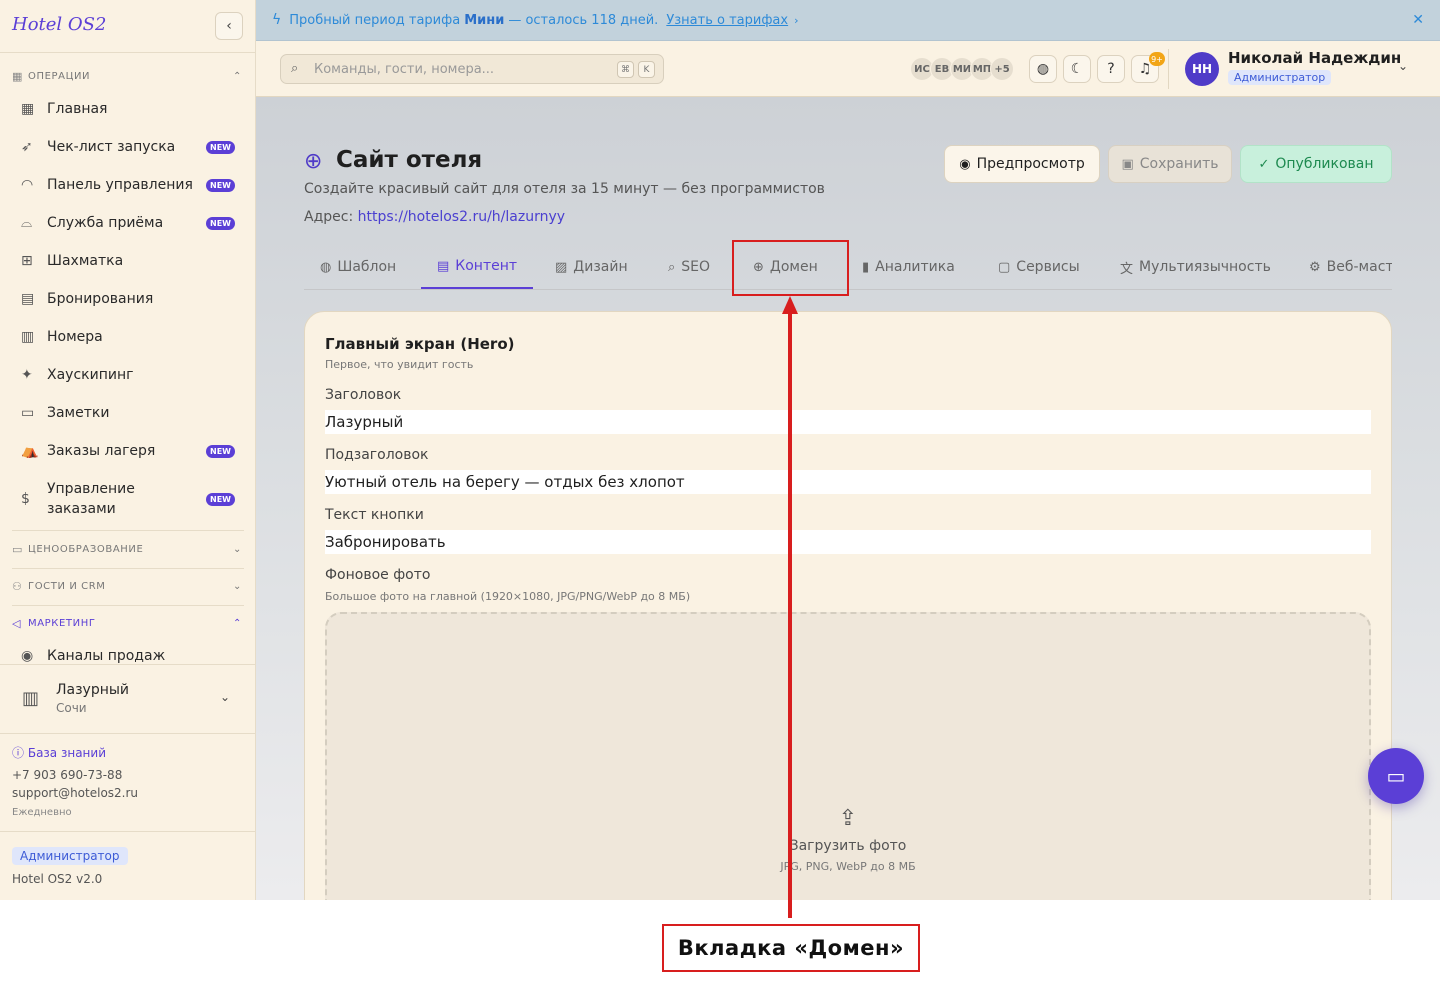  What do you see at coordinates (128, 109) in the screenshot?
I see `sidebar-item-home: ▦ Главная` at bounding box center [128, 109].